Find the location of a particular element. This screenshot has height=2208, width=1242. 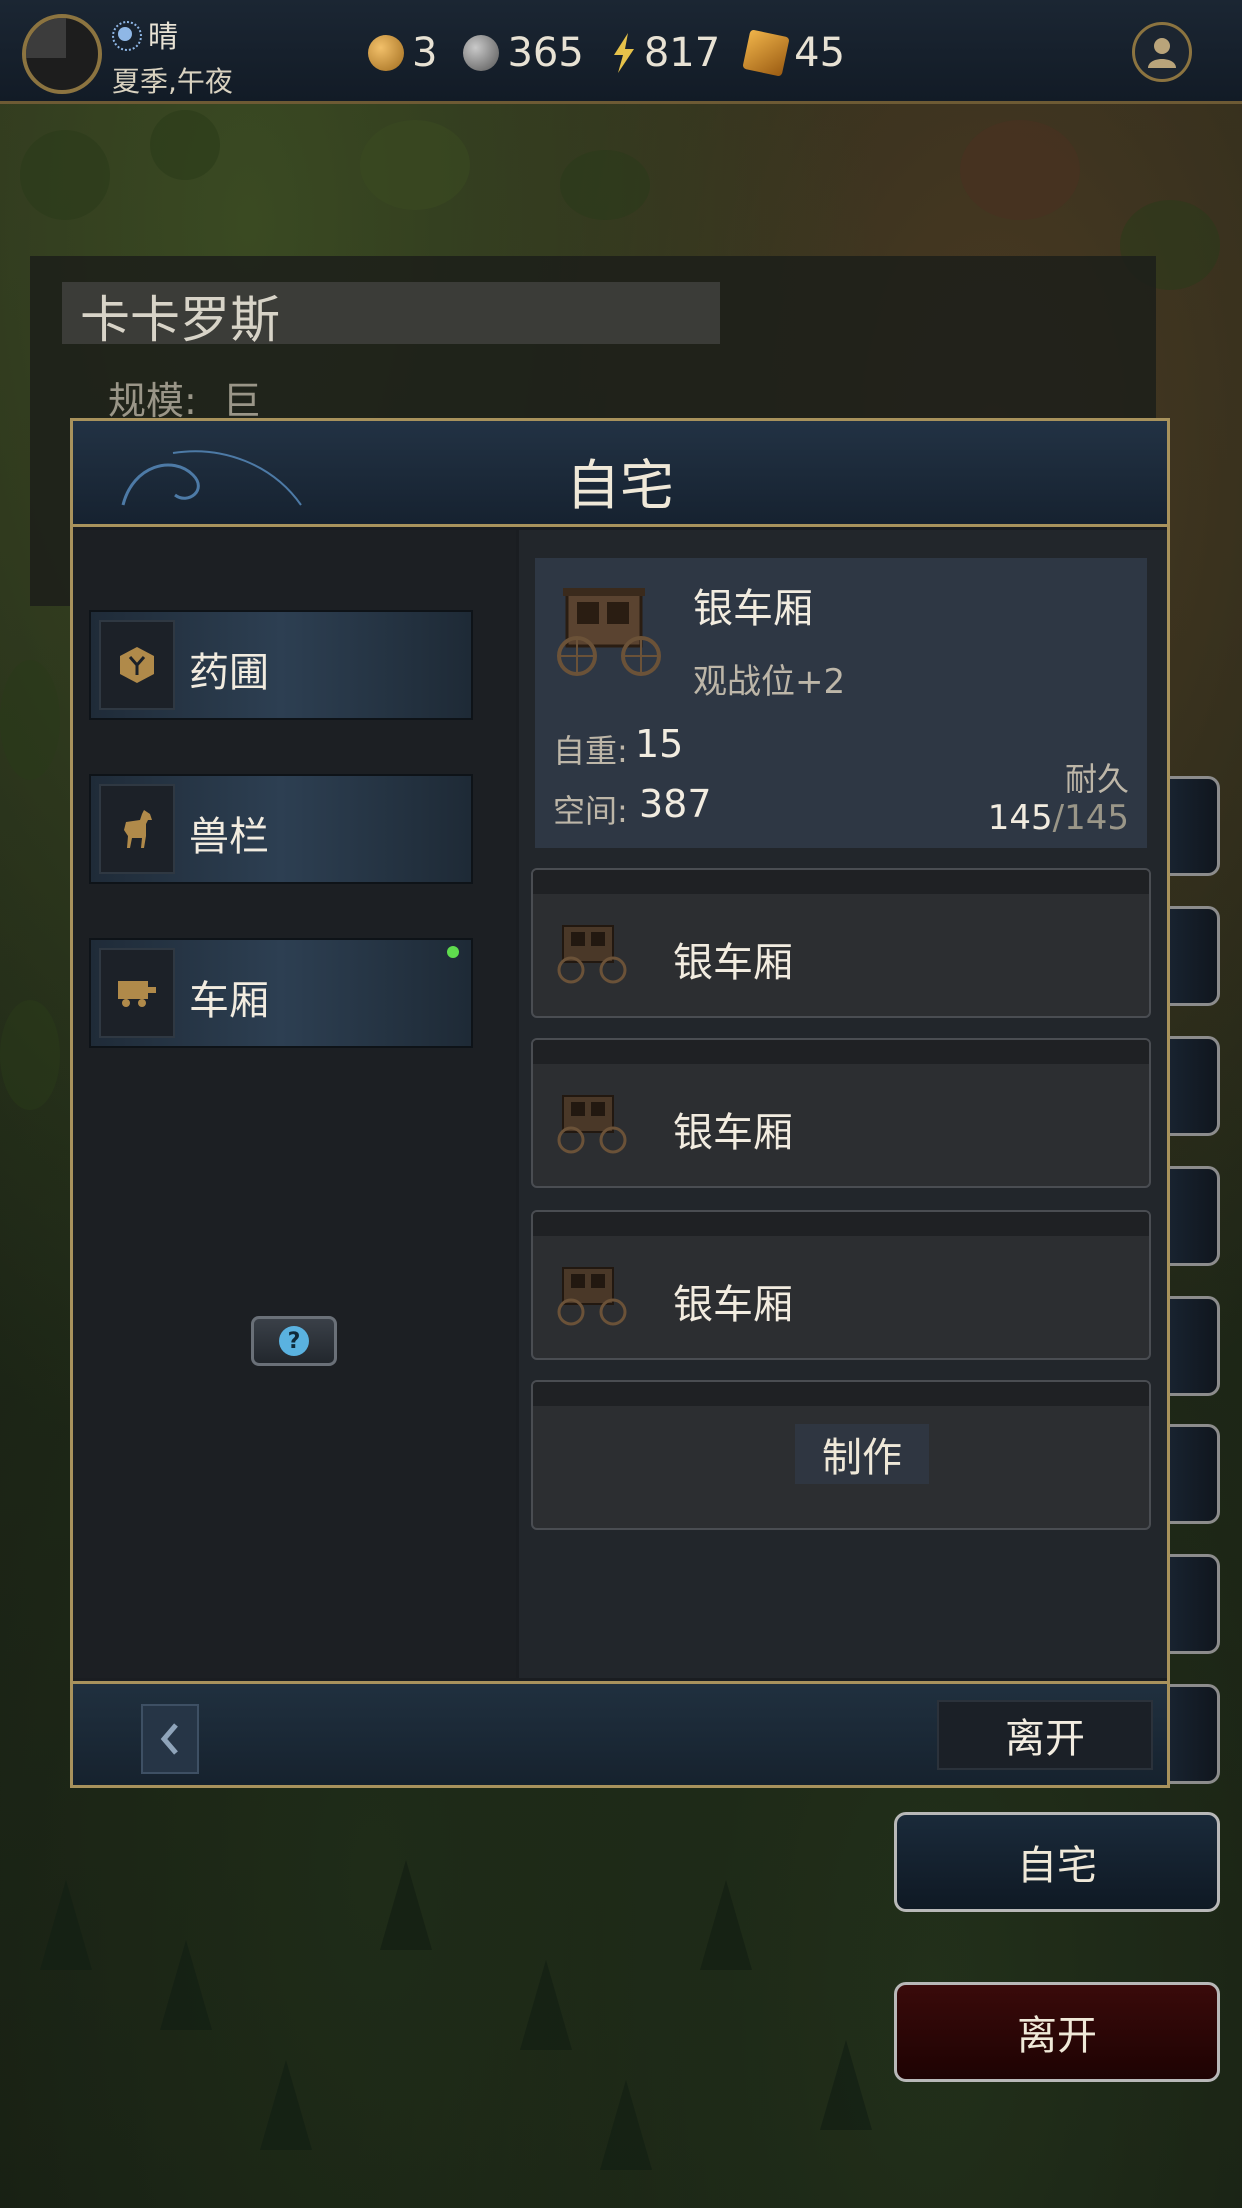

back-button is located at coordinates (170, 1739).